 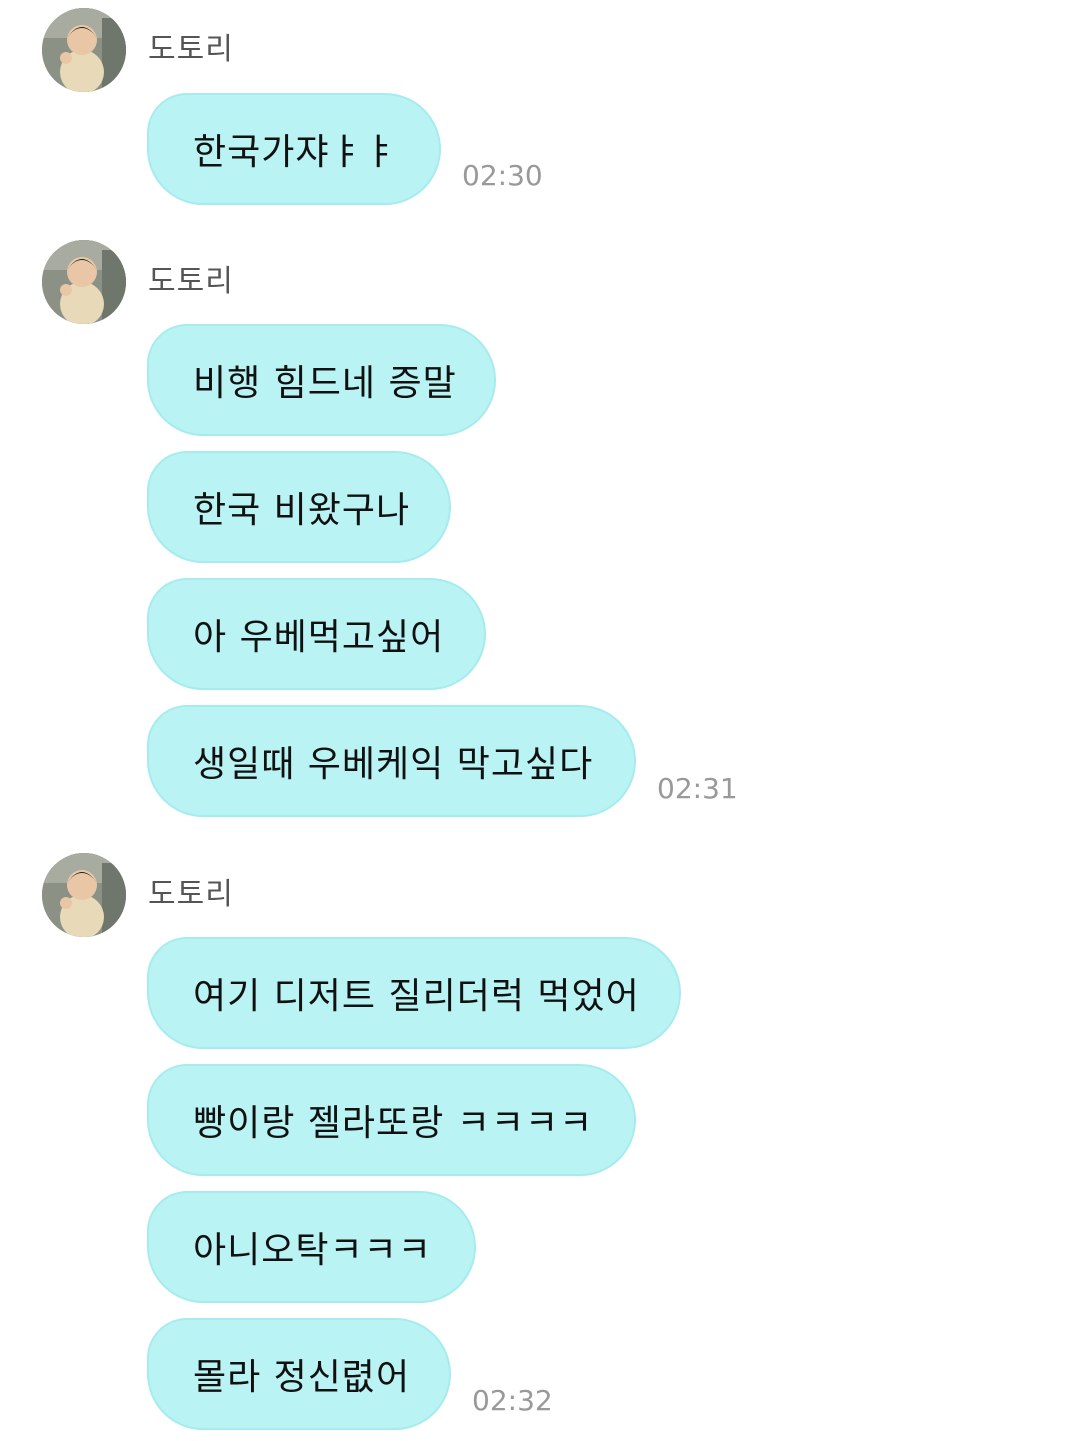 I want to click on message-bubble: 비행 힘드네 증말, so click(x=321, y=380).